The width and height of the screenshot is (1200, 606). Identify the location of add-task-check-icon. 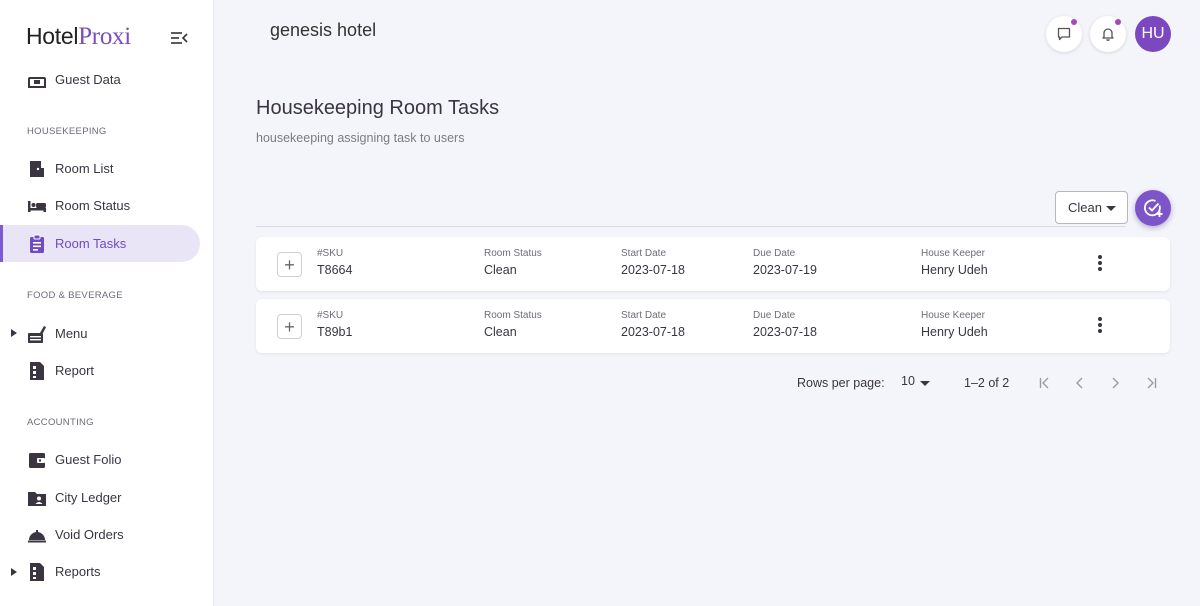
(1153, 208).